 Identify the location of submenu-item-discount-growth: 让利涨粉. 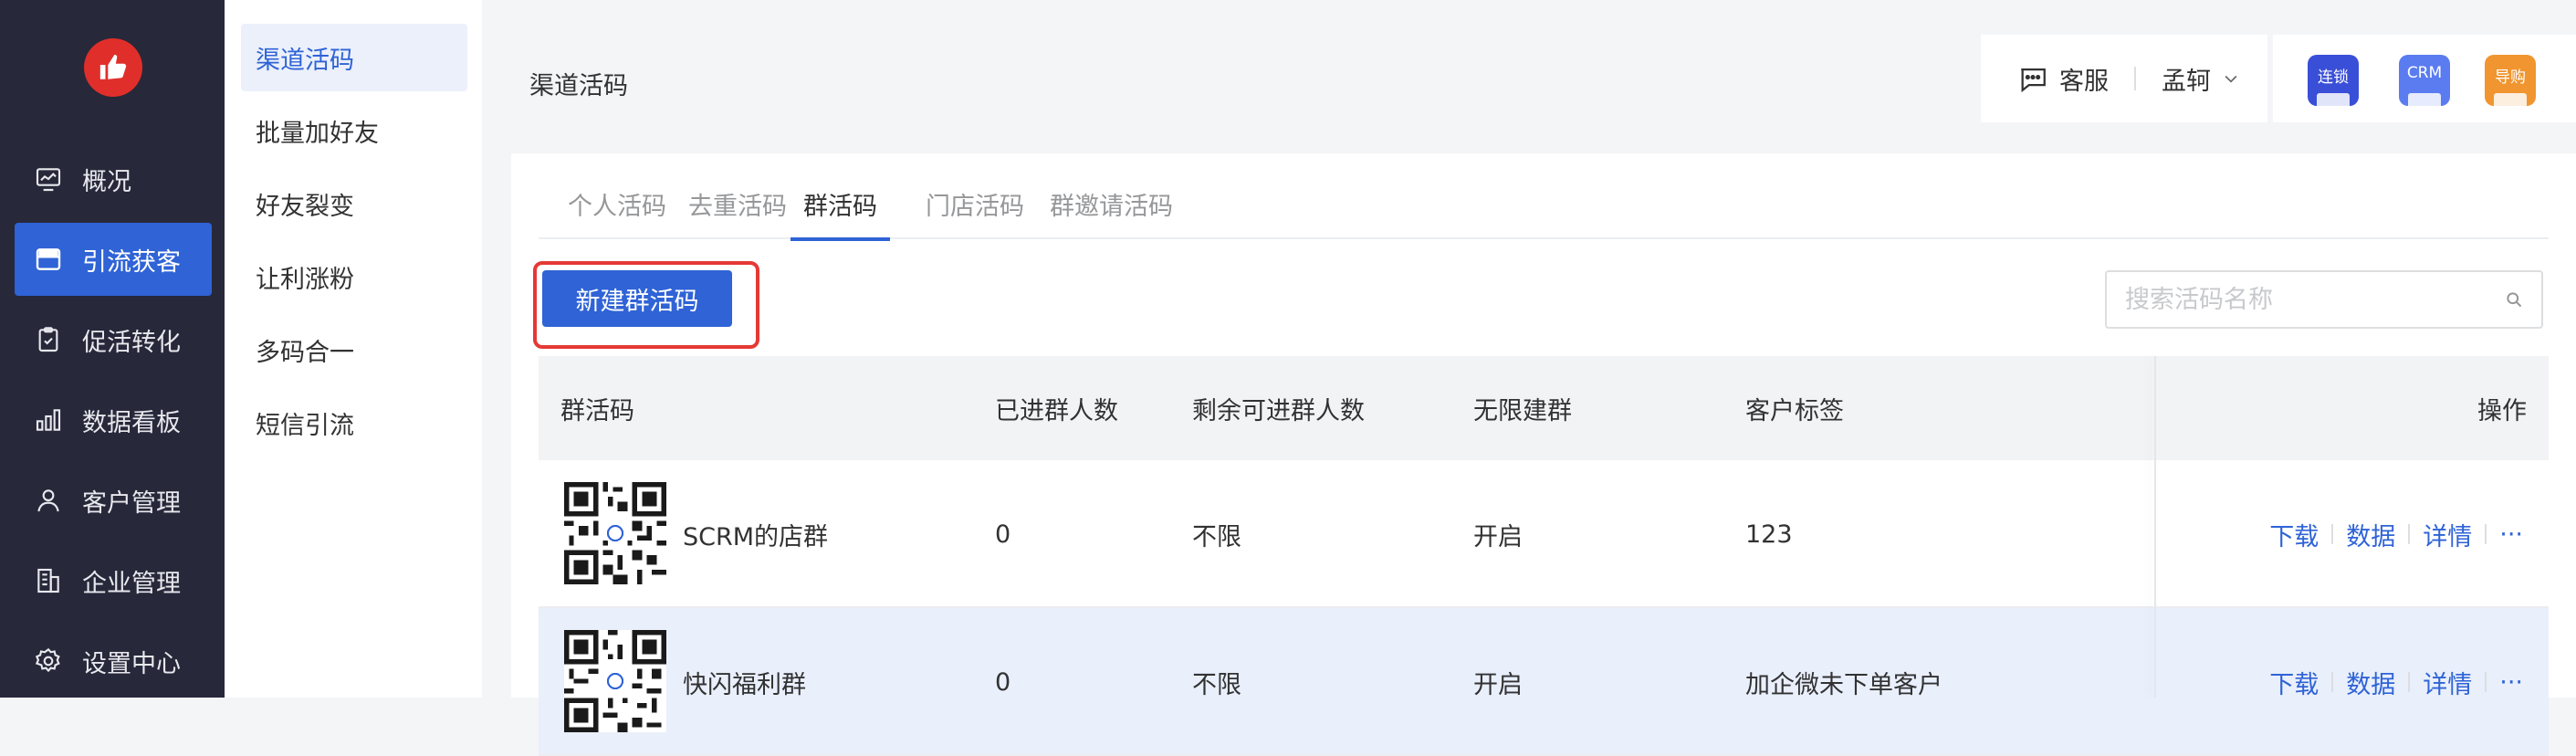
(354, 276).